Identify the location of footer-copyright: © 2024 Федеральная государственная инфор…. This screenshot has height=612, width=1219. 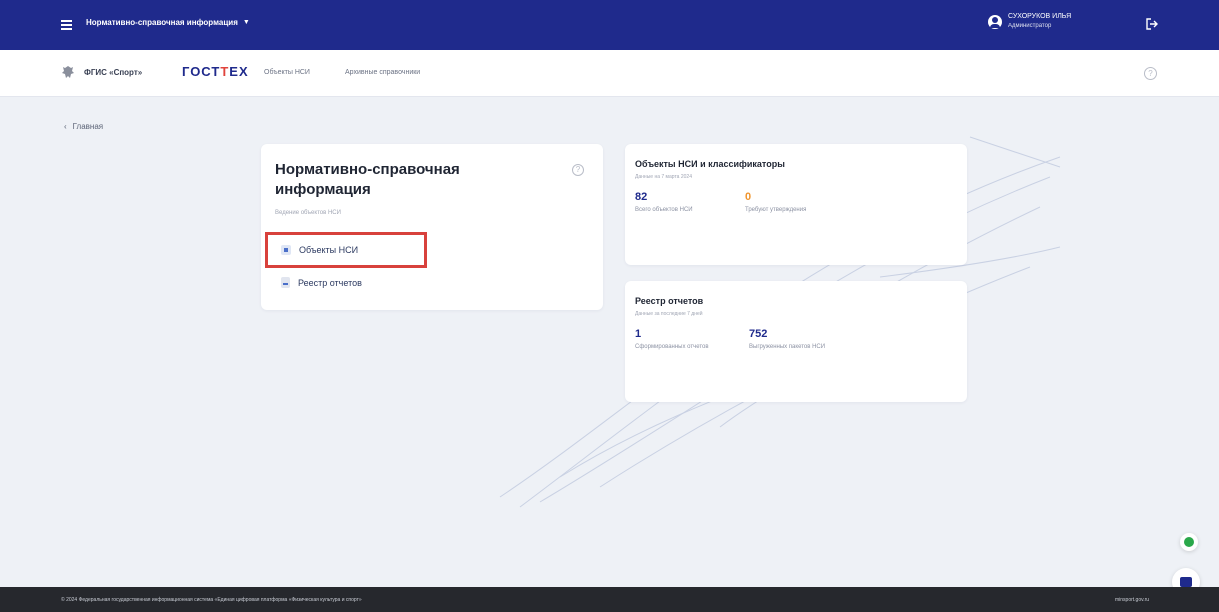
(211, 600).